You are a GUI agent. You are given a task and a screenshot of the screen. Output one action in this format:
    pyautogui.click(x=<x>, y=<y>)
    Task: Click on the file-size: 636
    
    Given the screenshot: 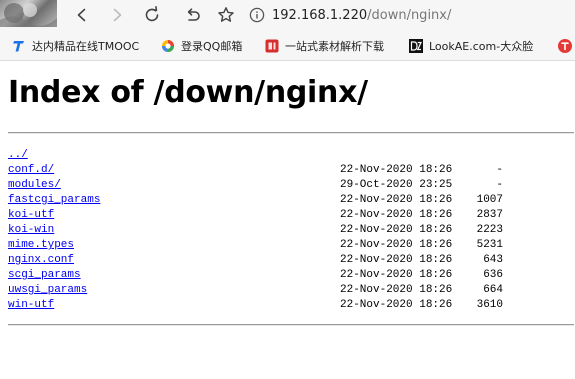 What is the action you would take?
    pyautogui.click(x=493, y=275)
    